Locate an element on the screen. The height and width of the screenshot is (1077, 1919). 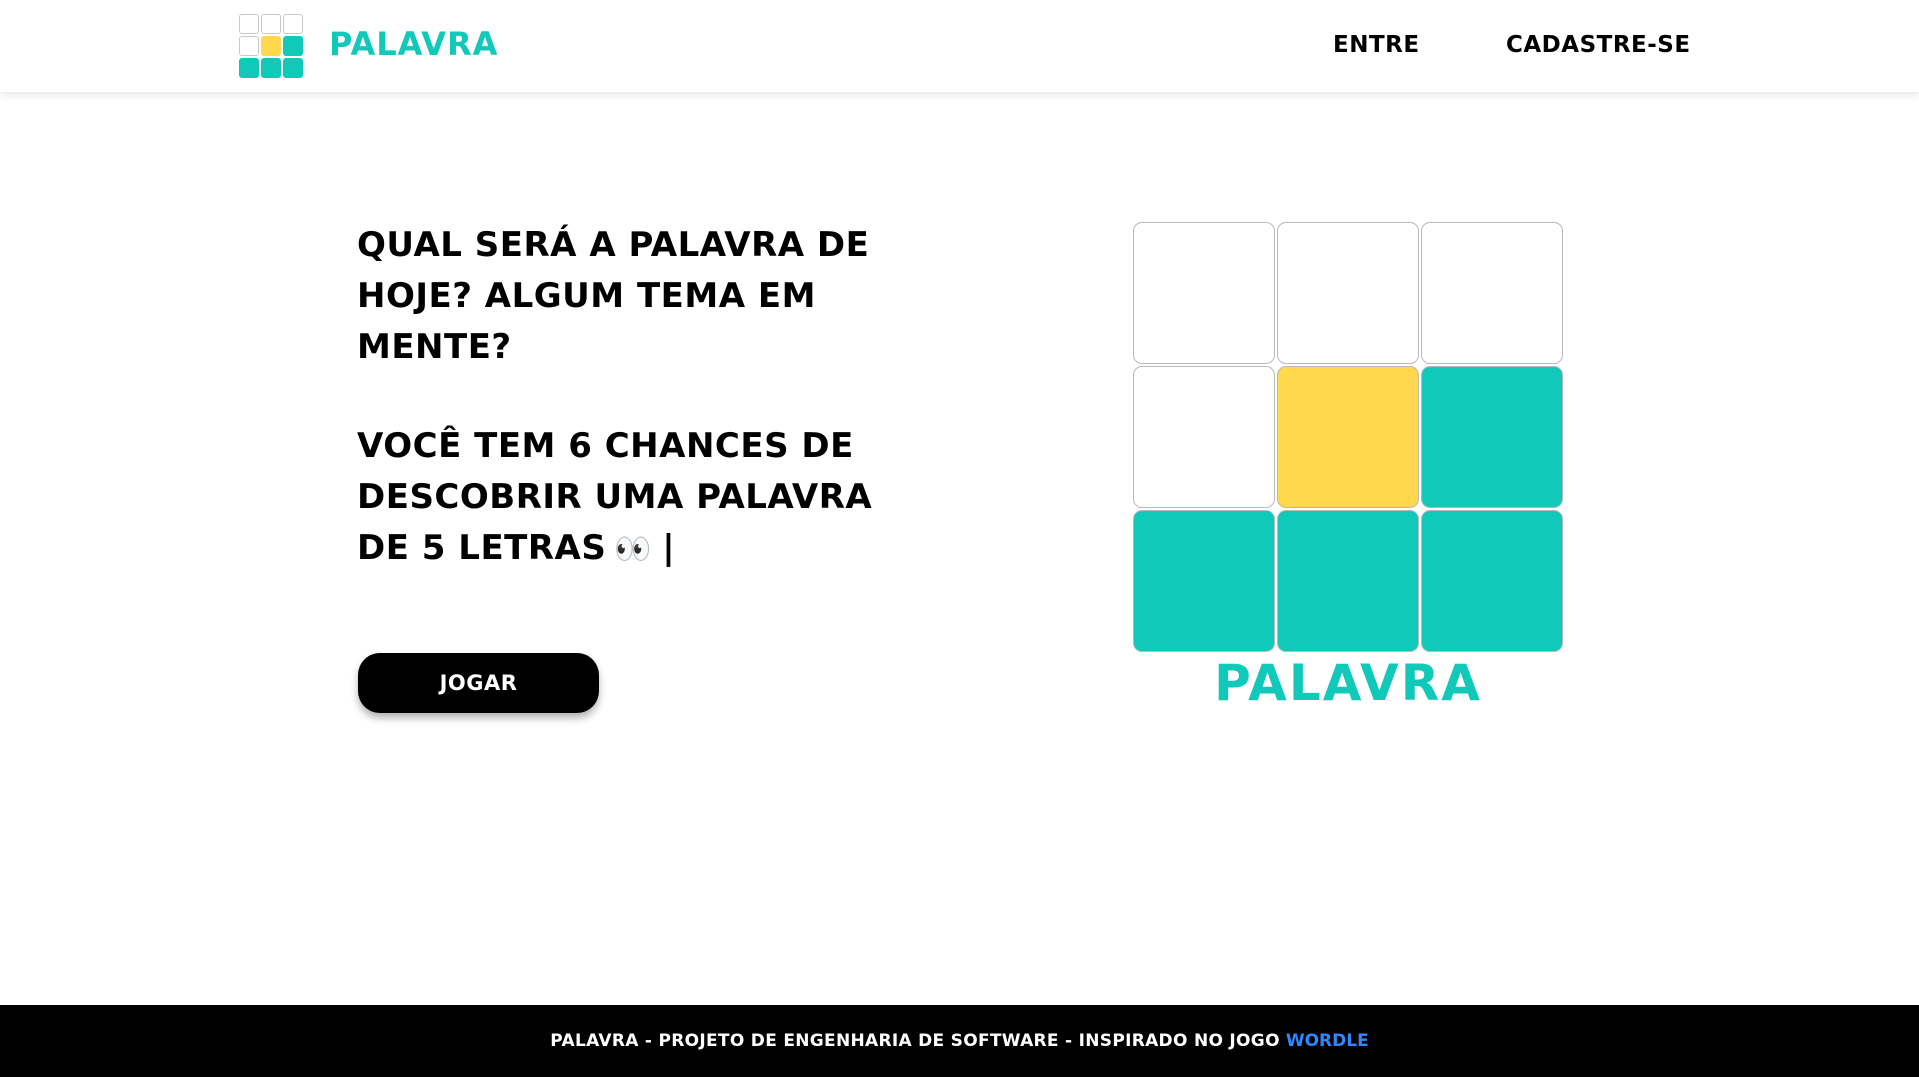
logo-text: PALAVRA is located at coordinates (413, 44).